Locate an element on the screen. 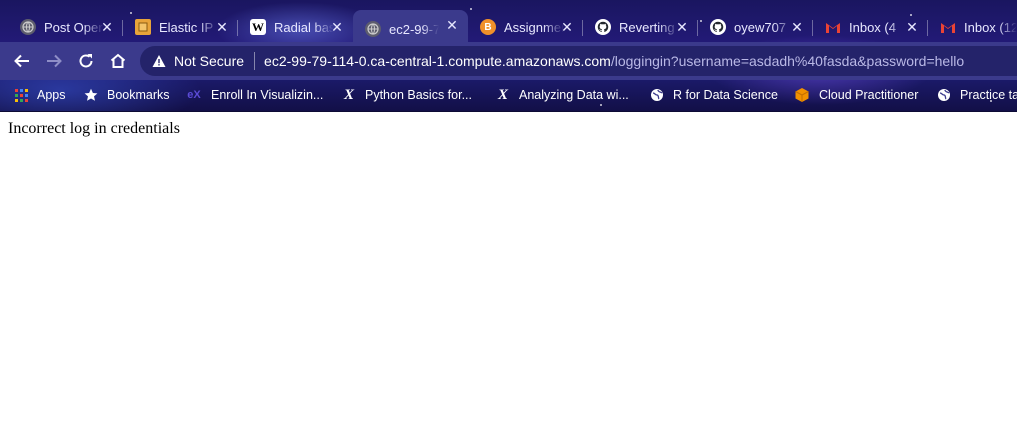  bookmark-practice: Practice ta is located at coordinates (977, 95).